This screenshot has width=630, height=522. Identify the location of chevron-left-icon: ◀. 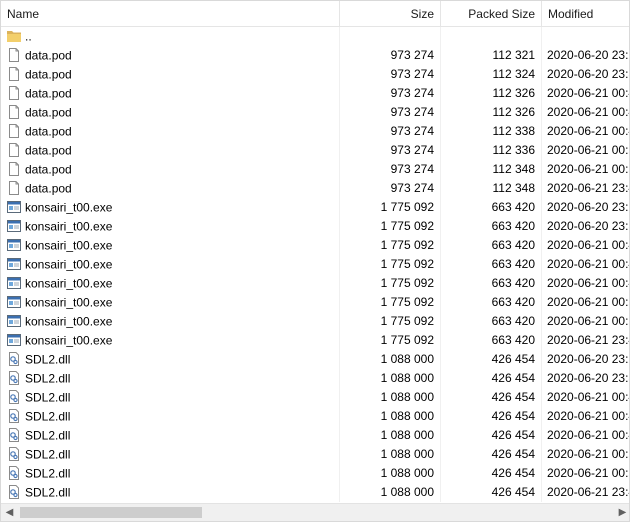
(9, 512).